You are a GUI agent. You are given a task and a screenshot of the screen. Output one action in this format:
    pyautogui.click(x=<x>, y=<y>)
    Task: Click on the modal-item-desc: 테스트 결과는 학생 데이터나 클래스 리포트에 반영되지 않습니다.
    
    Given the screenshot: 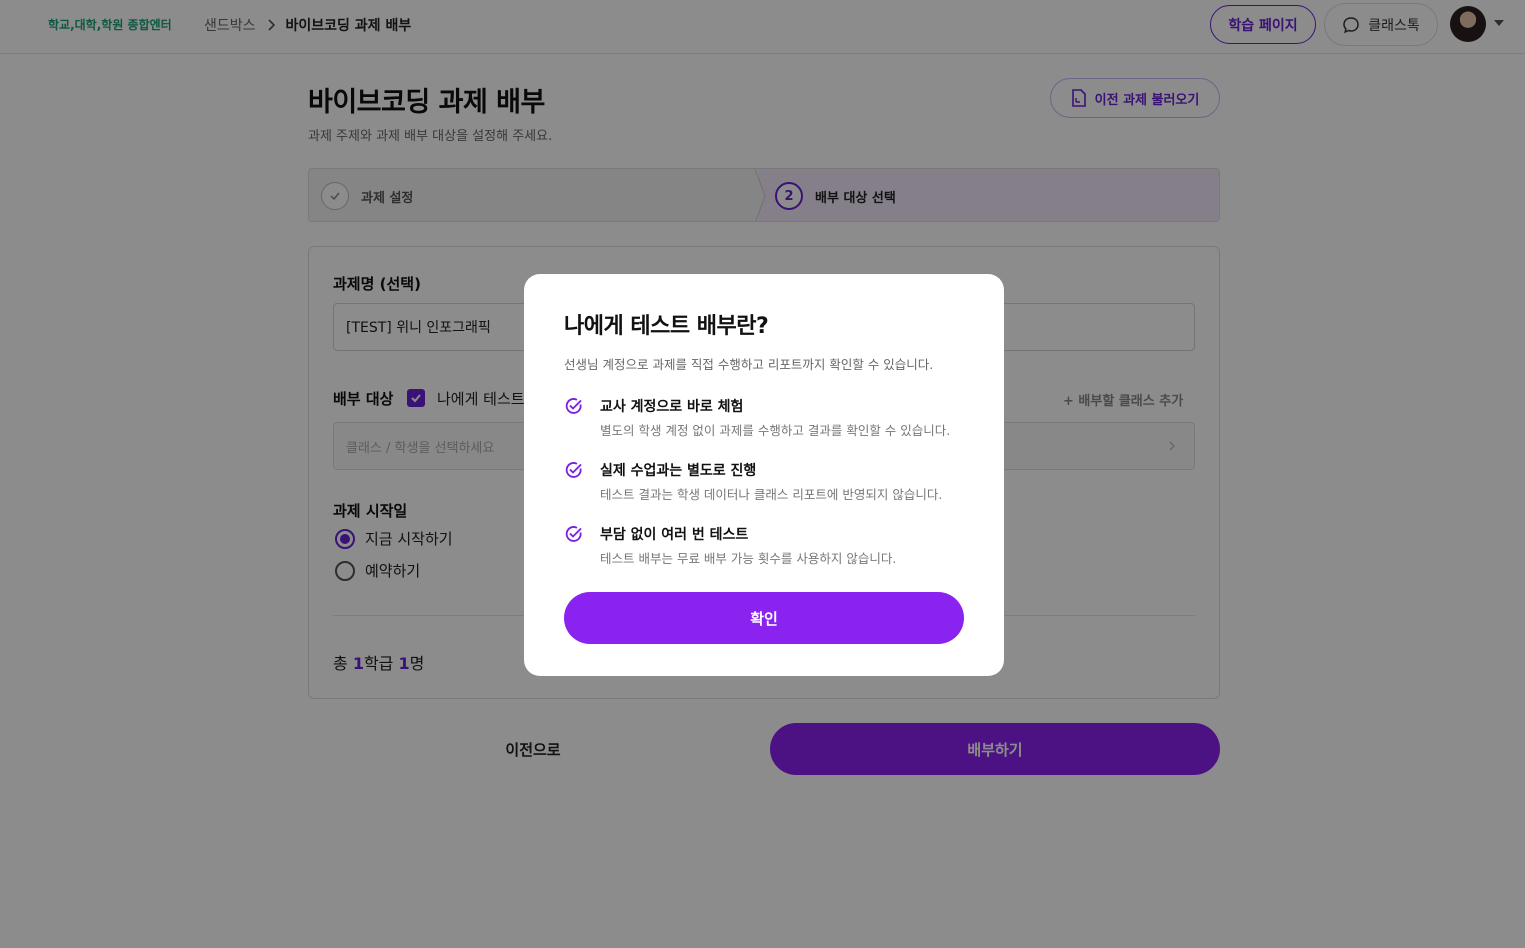 What is the action you would take?
    pyautogui.click(x=771, y=494)
    